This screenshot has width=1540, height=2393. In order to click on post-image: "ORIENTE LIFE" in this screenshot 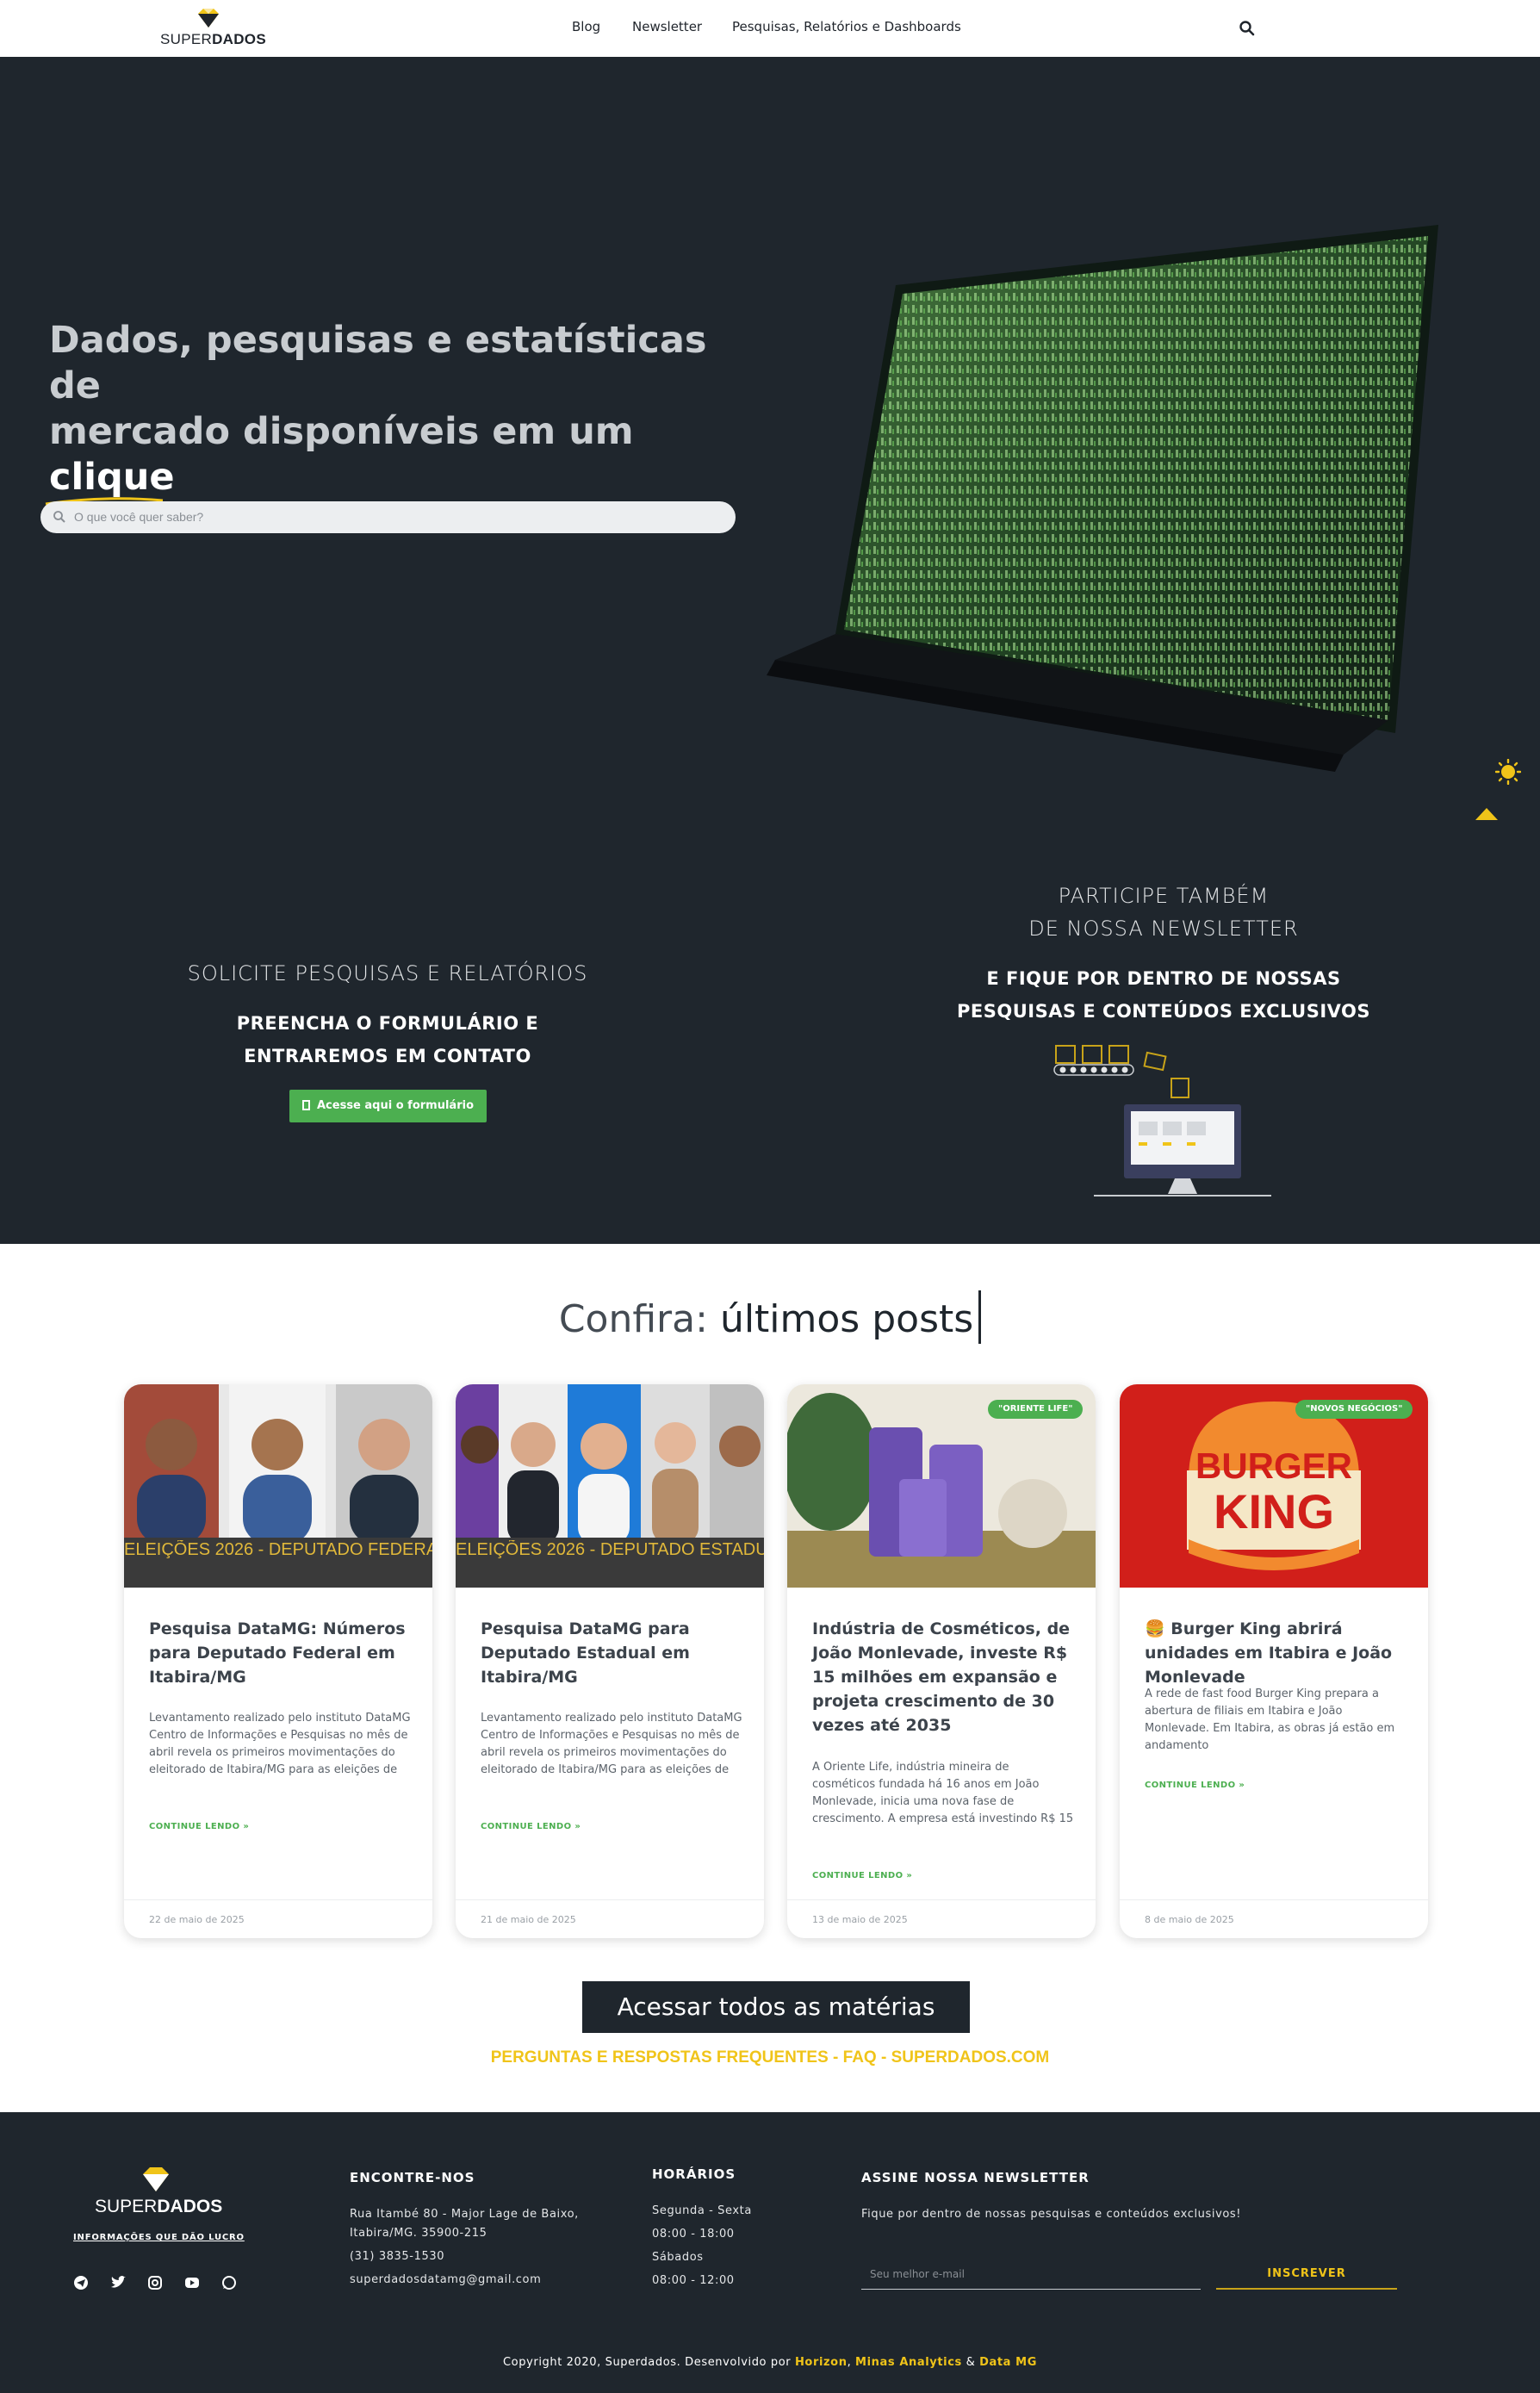, I will do `click(942, 1486)`.